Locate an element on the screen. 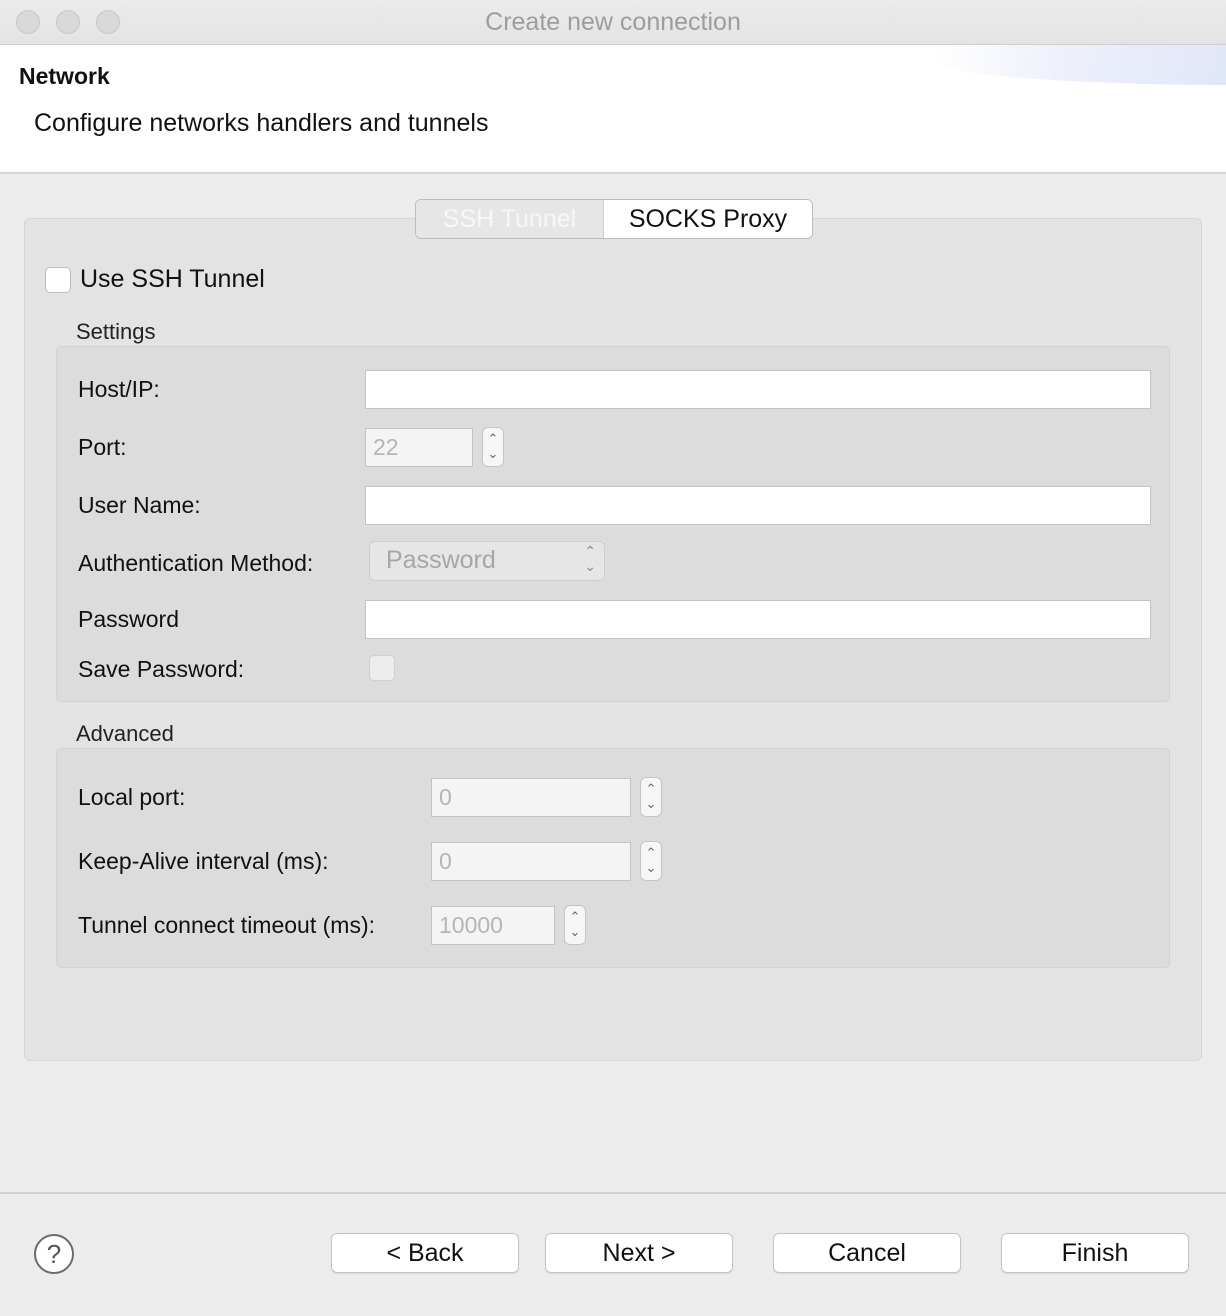 The image size is (1226, 1316). window-title: Create new connection is located at coordinates (613, 22).